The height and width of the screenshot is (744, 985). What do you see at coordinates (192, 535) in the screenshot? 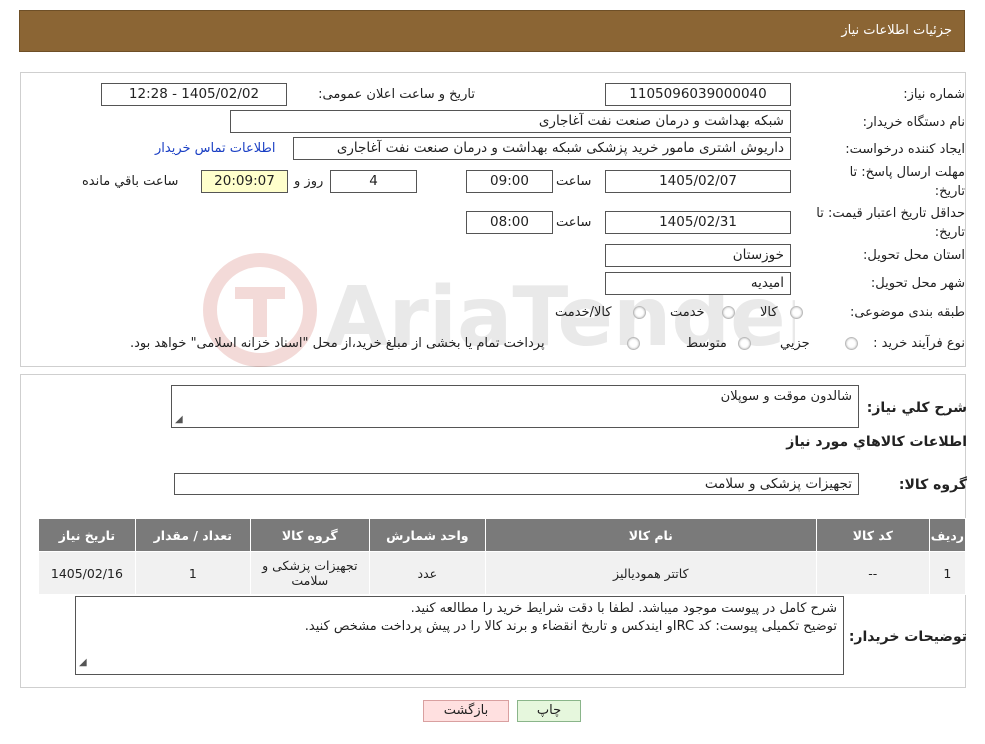
I see `col-qty-header: تعداد / مقدار` at bounding box center [192, 535].